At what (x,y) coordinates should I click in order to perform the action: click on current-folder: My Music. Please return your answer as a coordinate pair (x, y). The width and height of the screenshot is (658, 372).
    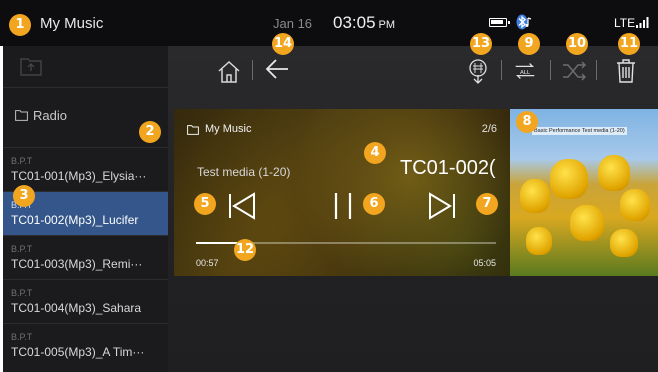
    Looking at the image, I should click on (228, 129).